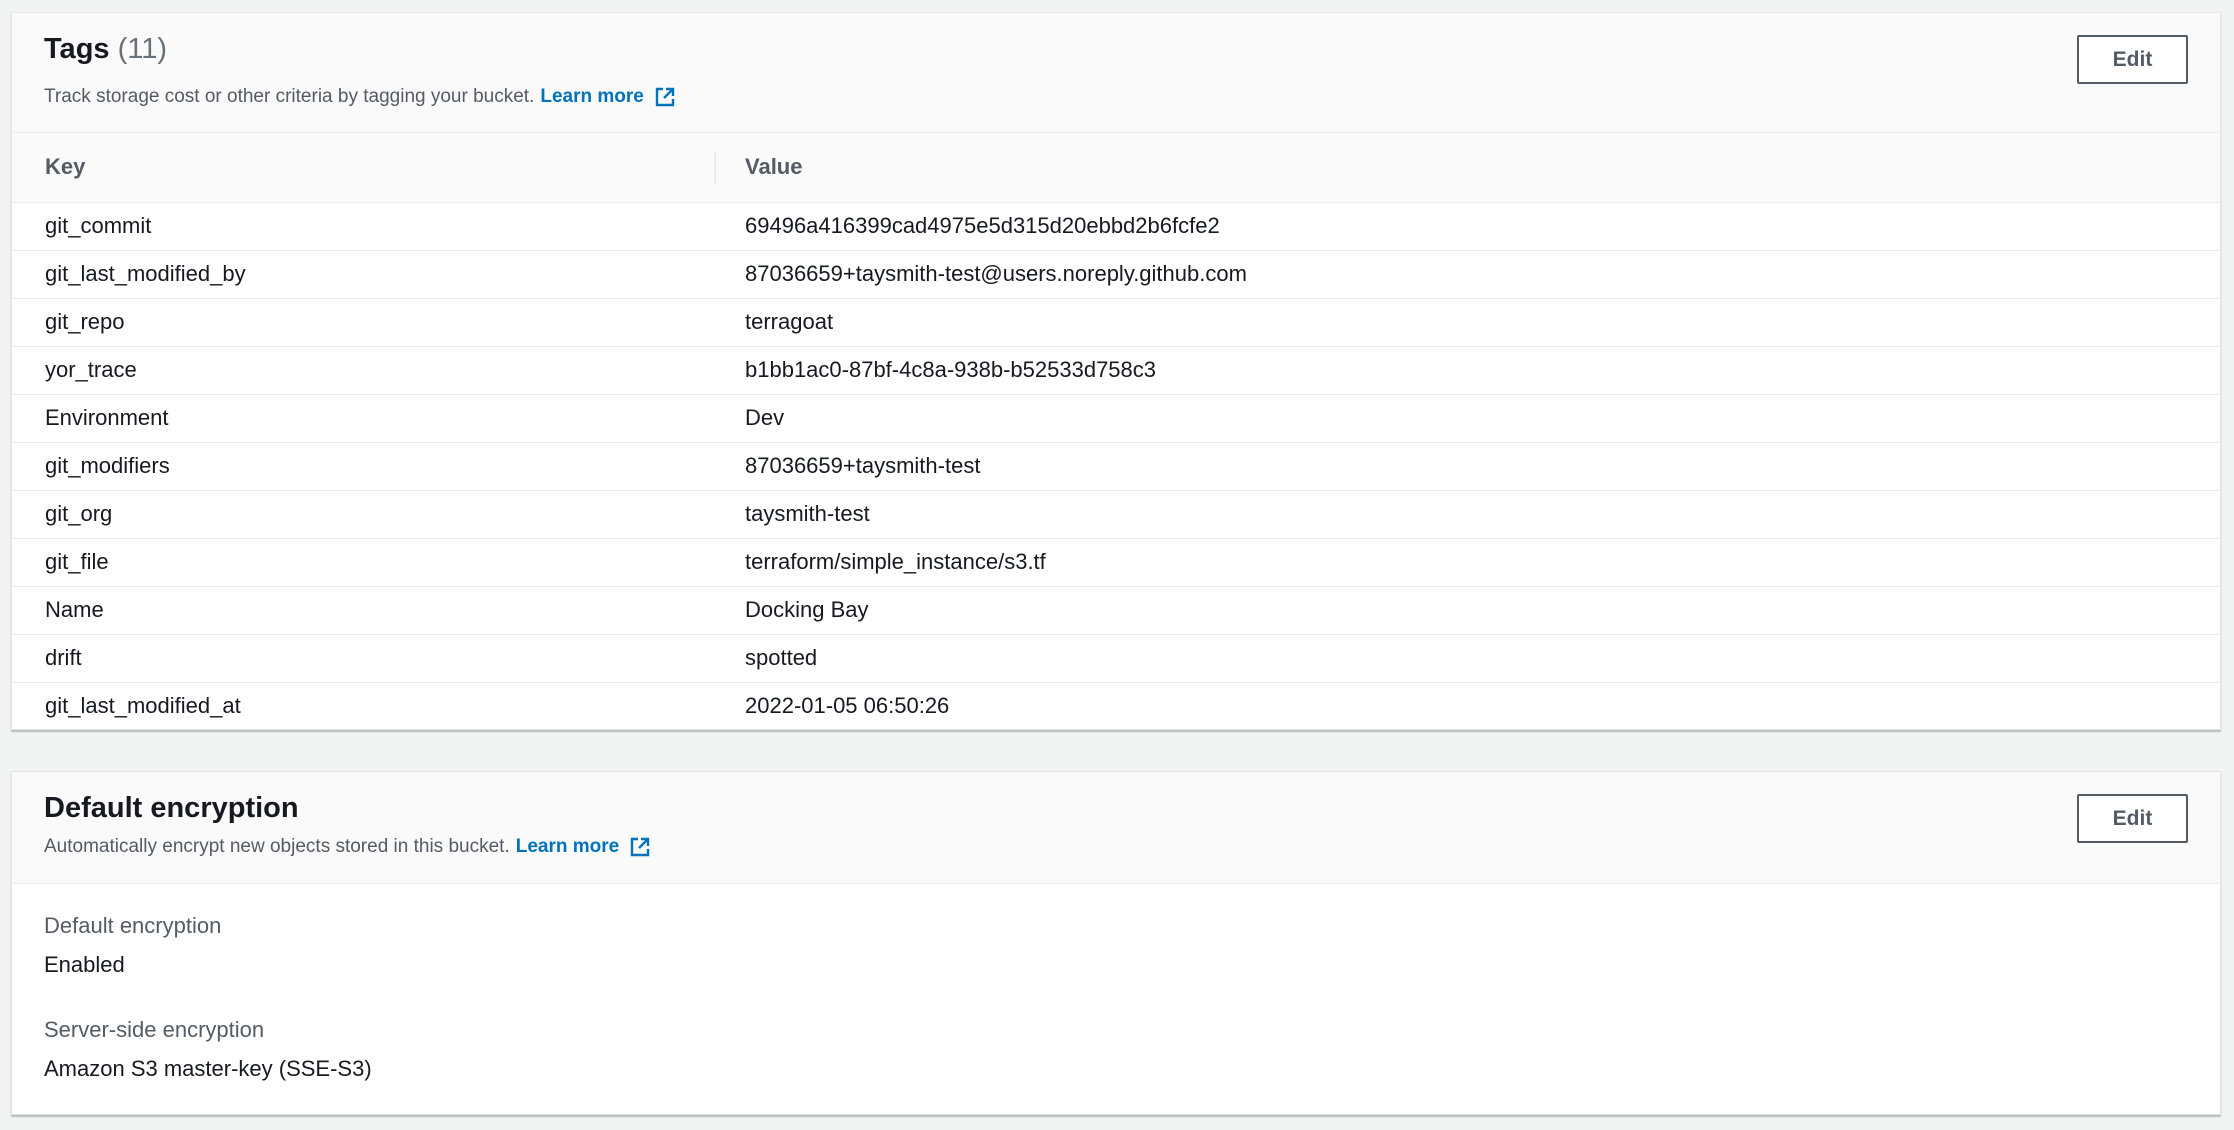 Image resolution: width=2234 pixels, height=1130 pixels. Describe the element at coordinates (77, 49) in the screenshot. I see `tags-title-text: Tags` at that location.